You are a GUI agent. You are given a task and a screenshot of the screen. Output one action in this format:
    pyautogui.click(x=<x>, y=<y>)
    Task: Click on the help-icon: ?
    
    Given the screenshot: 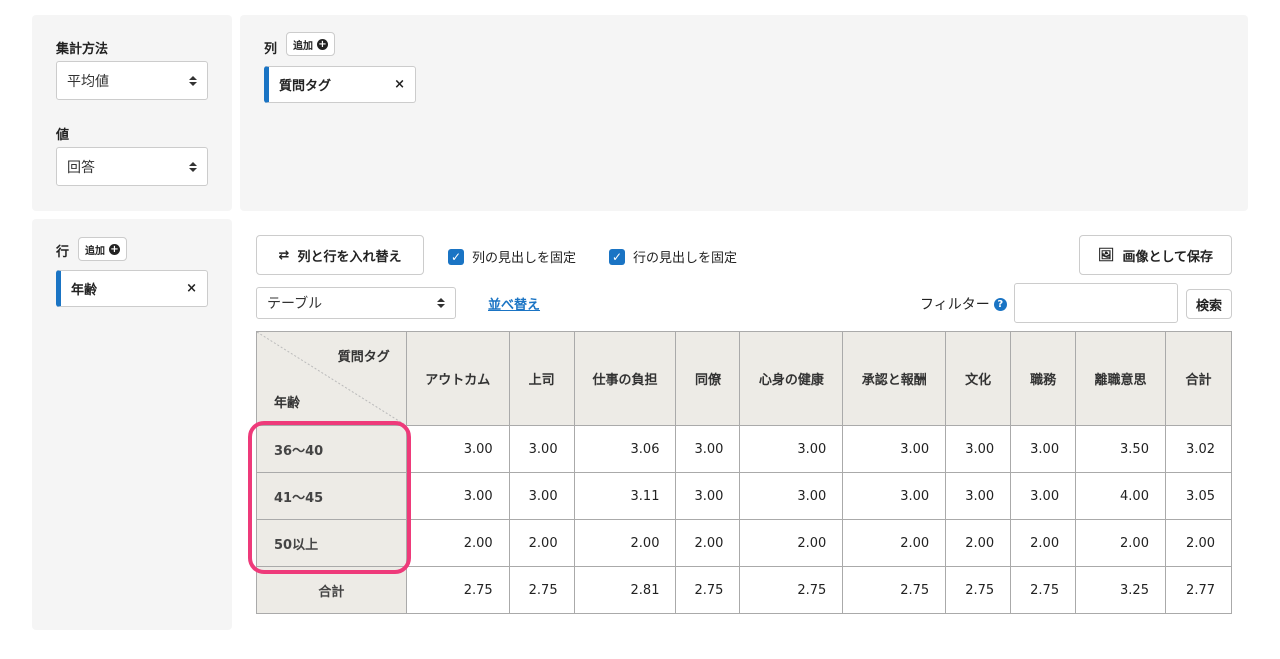 What is the action you would take?
    pyautogui.click(x=1000, y=304)
    